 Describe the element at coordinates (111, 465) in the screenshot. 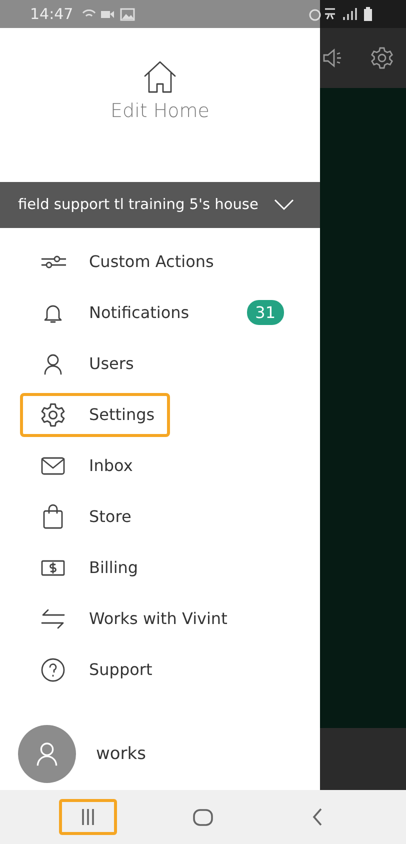

I see `menu-label: Inbox` at that location.